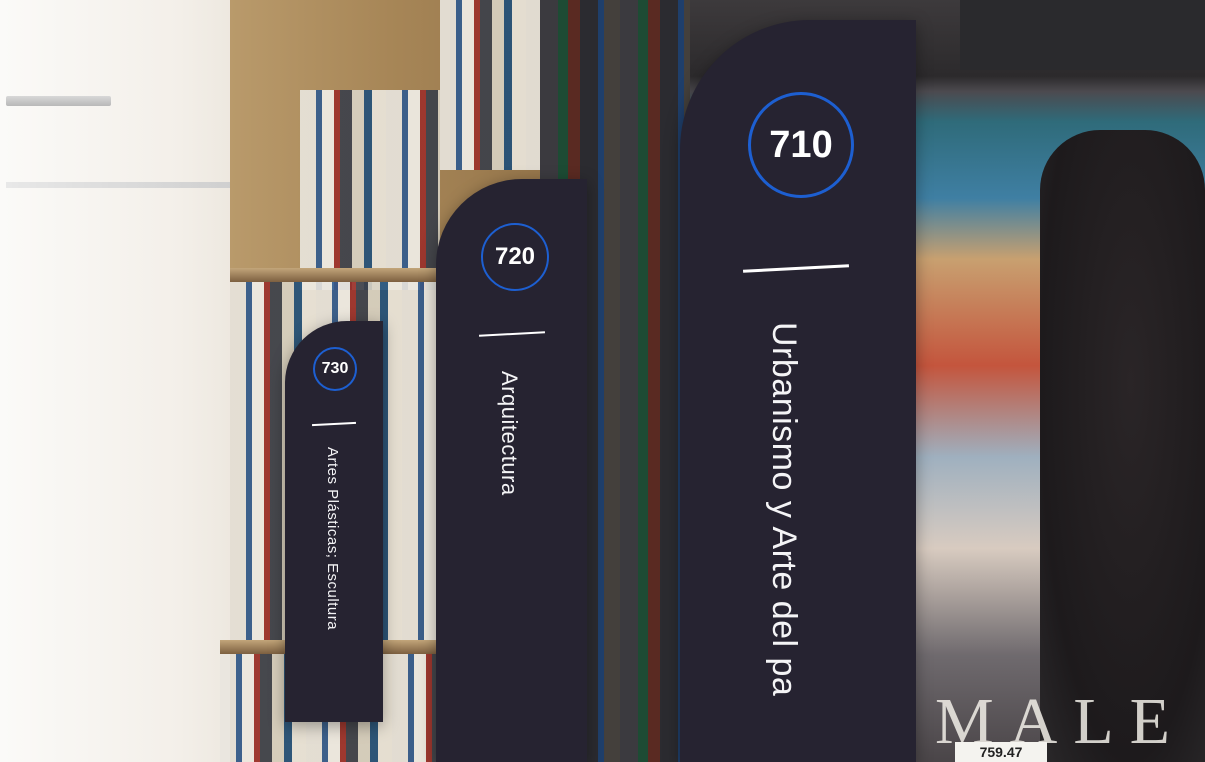 This screenshot has width=1205, height=762. What do you see at coordinates (335, 369) in the screenshot?
I see `label-number-badge: 730` at bounding box center [335, 369].